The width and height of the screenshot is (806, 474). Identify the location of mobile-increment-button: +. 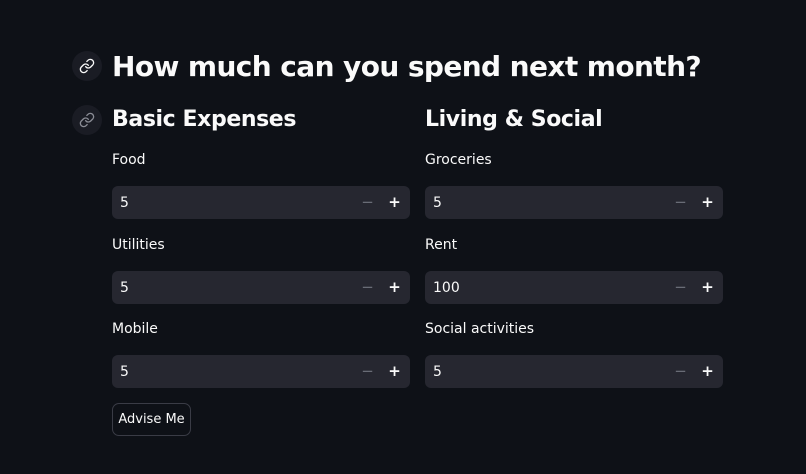
(394, 371).